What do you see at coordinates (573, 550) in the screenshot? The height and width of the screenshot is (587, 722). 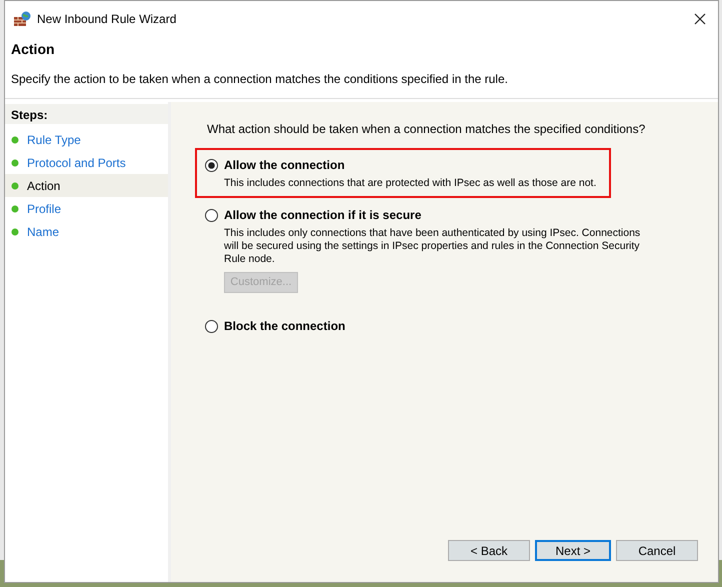 I see `wizard-button: Next >` at bounding box center [573, 550].